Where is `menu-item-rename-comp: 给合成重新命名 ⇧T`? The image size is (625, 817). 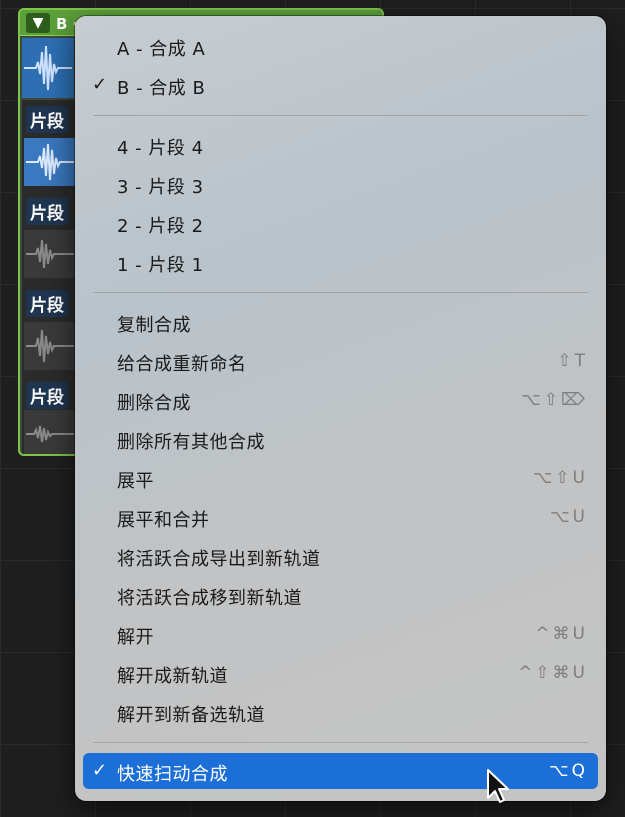
menu-item-rename-comp: 给合成重新命名 ⇧T is located at coordinates (340, 361).